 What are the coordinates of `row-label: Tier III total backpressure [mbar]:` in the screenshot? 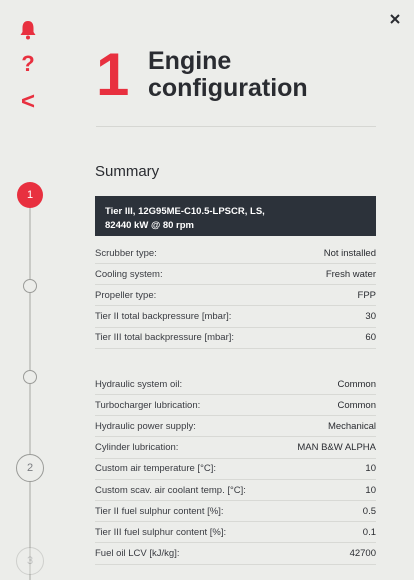 It's located at (165, 338).